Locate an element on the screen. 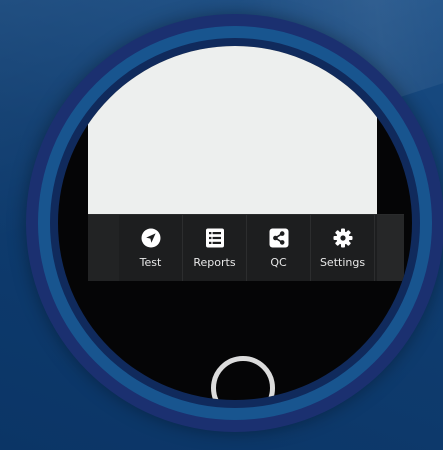  nav-item-qc: QC is located at coordinates (279, 248).